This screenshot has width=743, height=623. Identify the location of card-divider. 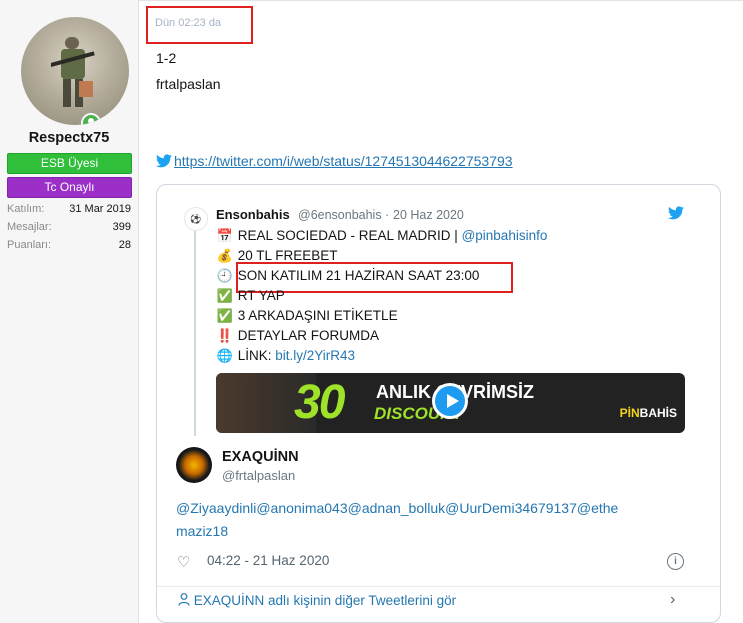
(438, 586).